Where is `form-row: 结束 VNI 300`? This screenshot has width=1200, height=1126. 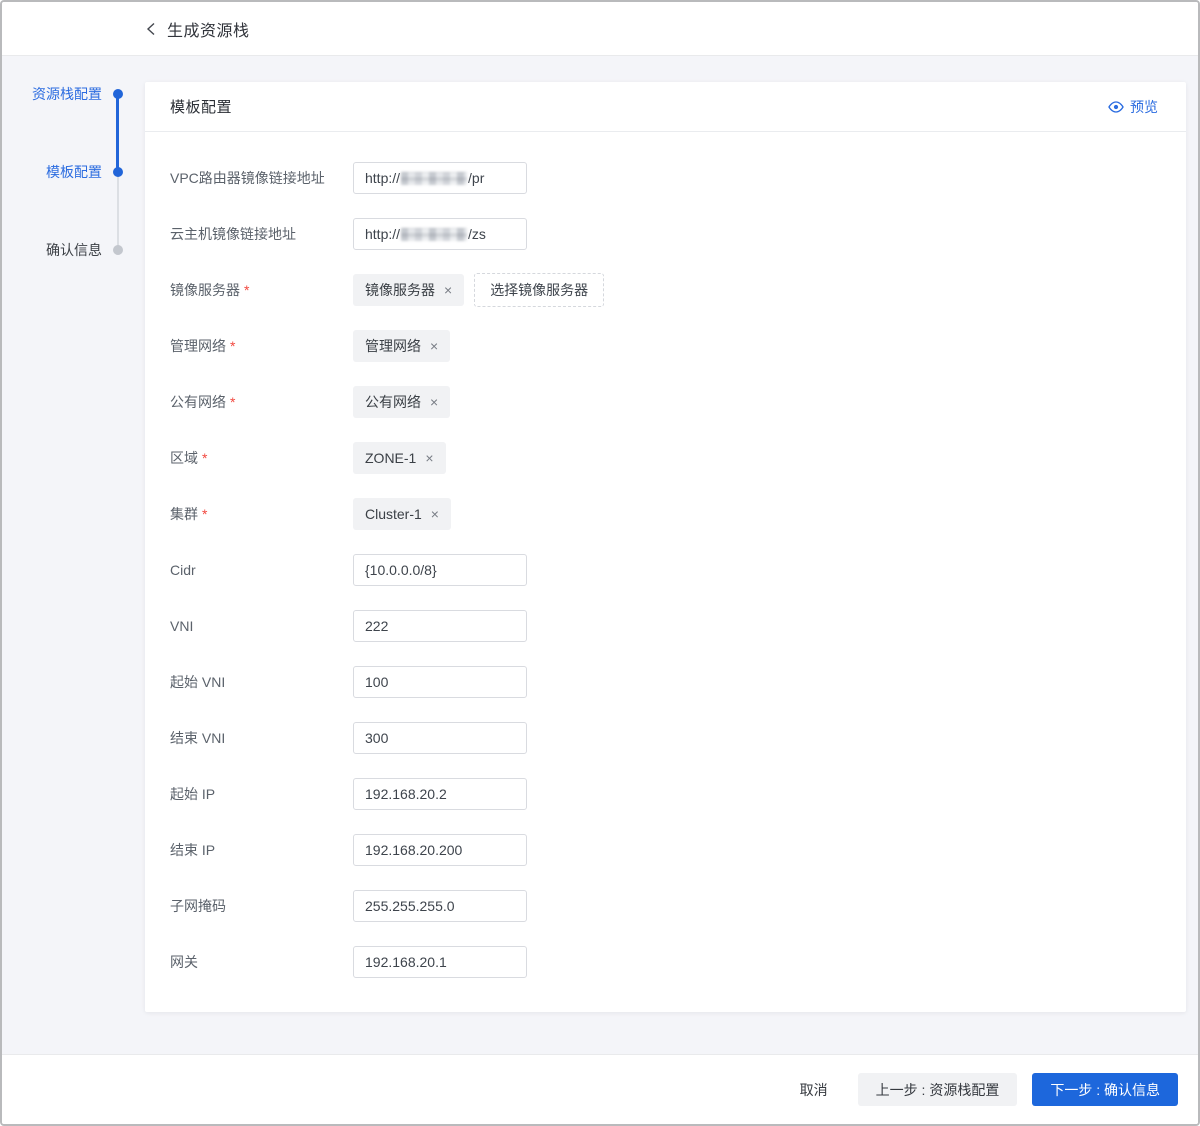
form-row: 结束 VNI 300 is located at coordinates (678, 738).